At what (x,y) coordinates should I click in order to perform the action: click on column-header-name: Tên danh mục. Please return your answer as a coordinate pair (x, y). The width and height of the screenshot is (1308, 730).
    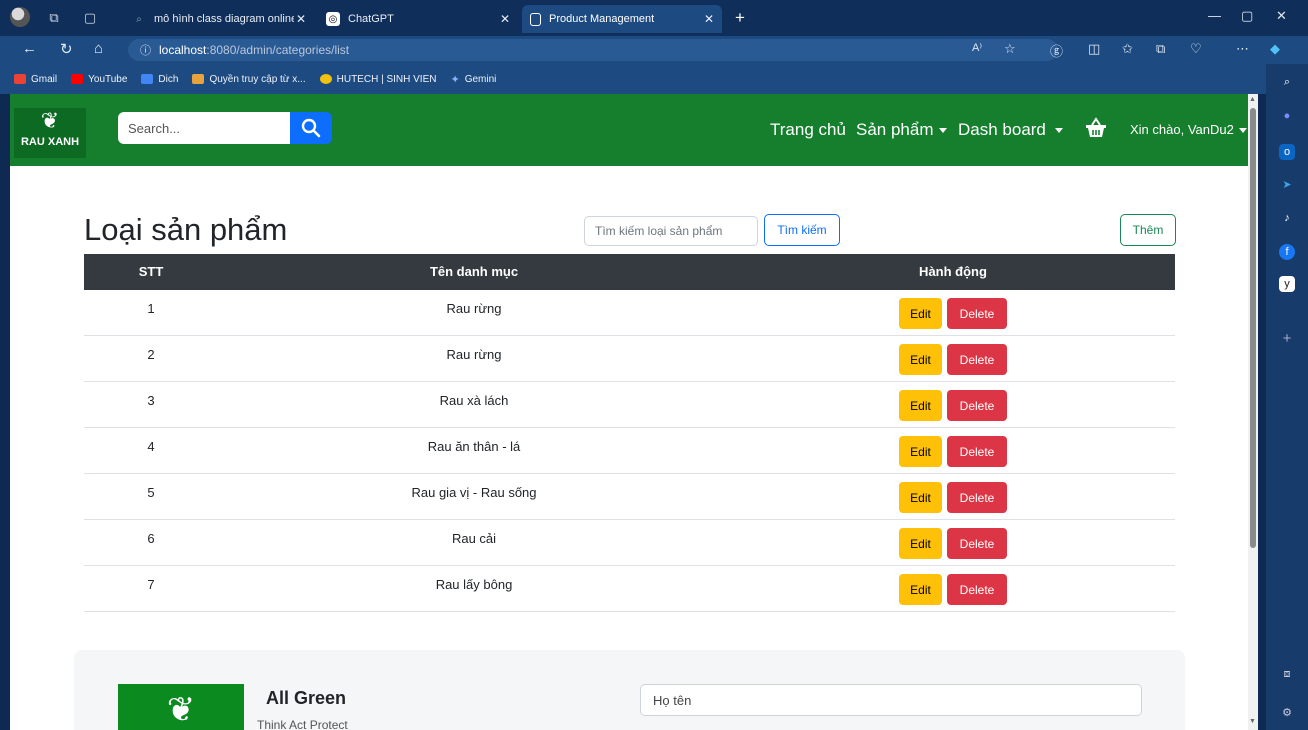
    Looking at the image, I should click on (474, 271).